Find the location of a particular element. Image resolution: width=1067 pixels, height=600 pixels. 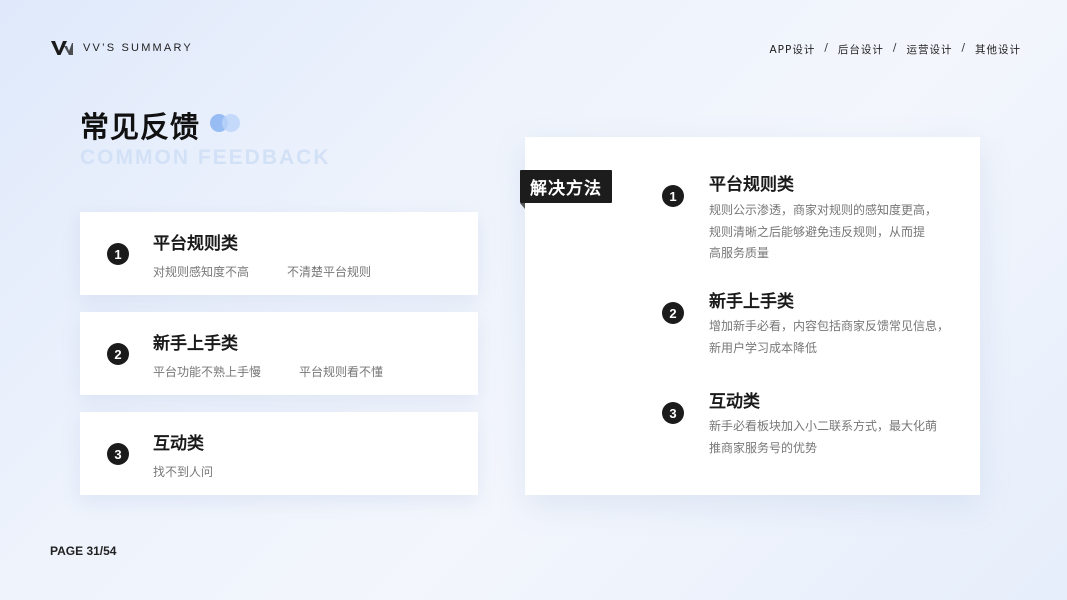

card-tag: 对规则感知度不高 is located at coordinates (201, 272).